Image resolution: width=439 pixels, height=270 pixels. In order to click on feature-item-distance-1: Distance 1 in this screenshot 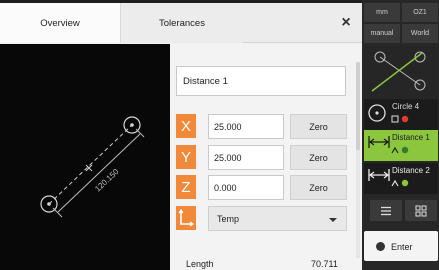, I will do `click(401, 145)`.